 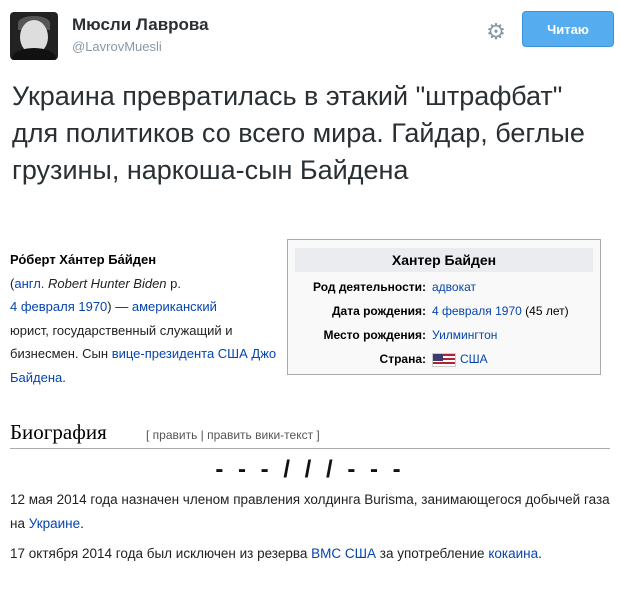 I want to click on edit-section-link: [ править | править вики-текст ], so click(x=233, y=435).